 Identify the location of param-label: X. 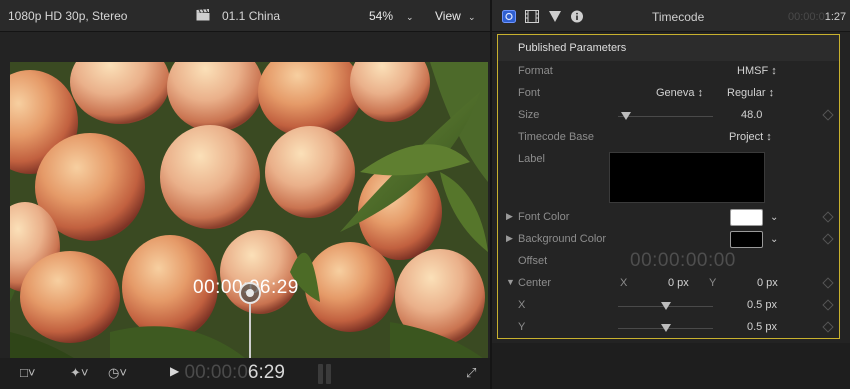
(522, 305).